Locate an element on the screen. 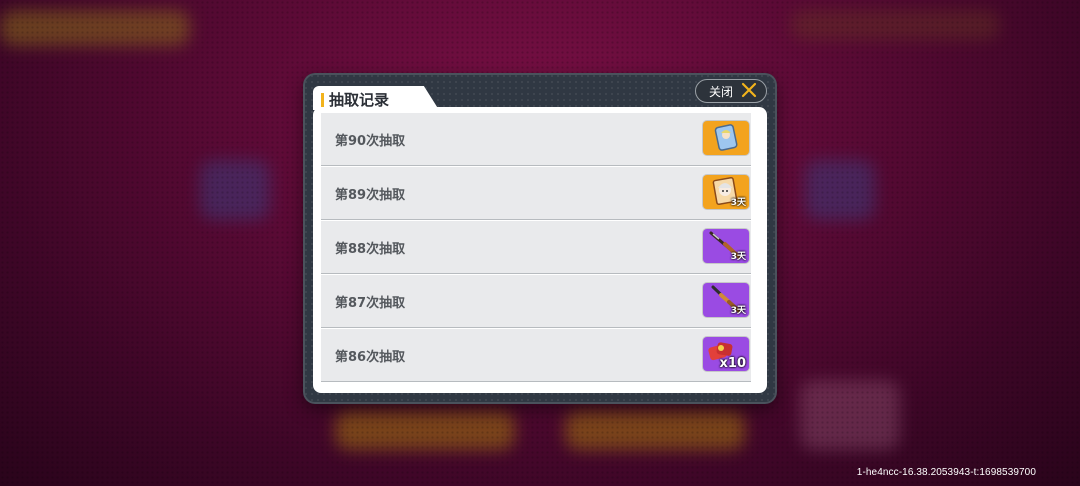 The width and height of the screenshot is (1080, 486). record-label: 第88次抽取 is located at coordinates (370, 249).